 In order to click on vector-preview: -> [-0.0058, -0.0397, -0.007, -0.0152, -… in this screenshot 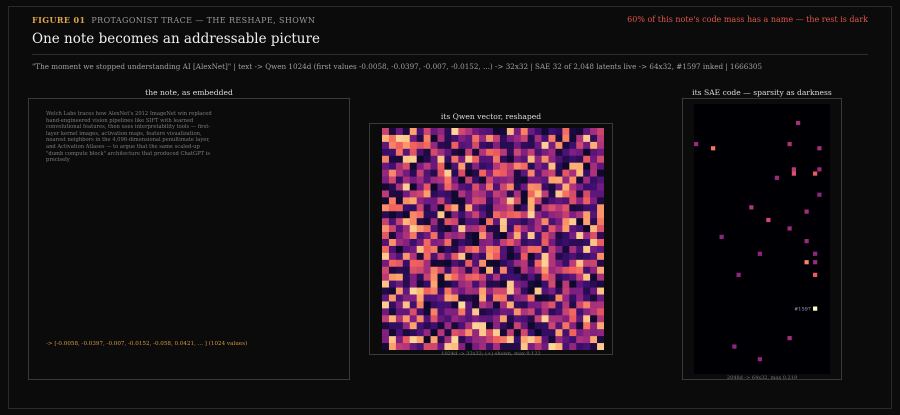, I will do `click(147, 344)`.